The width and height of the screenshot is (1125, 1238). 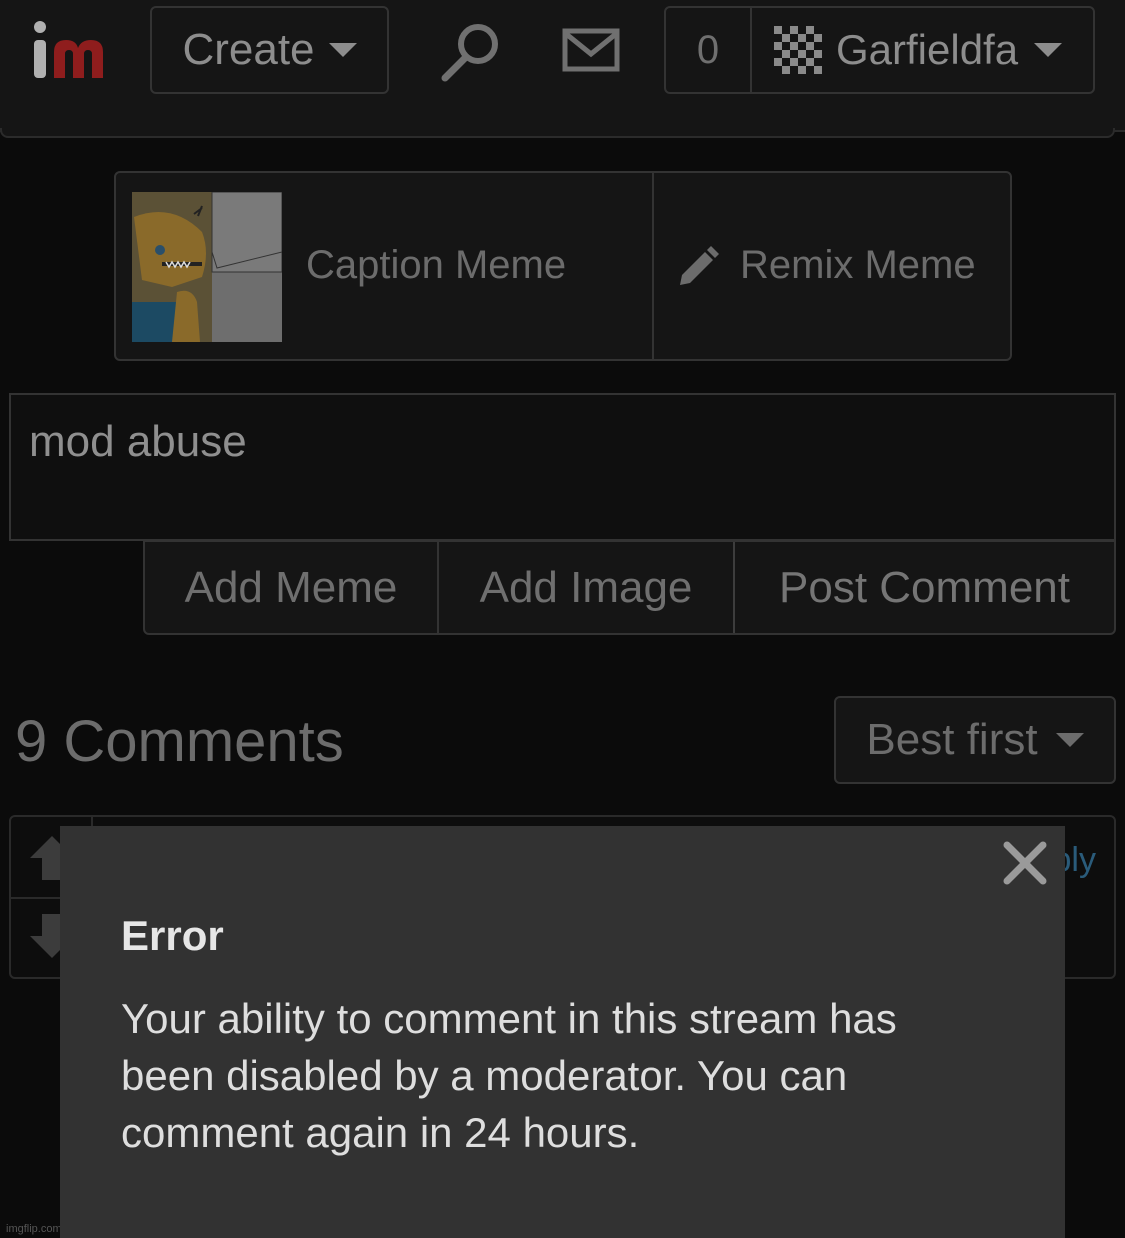 I want to click on imgflip-logo, so click(x=75, y=51).